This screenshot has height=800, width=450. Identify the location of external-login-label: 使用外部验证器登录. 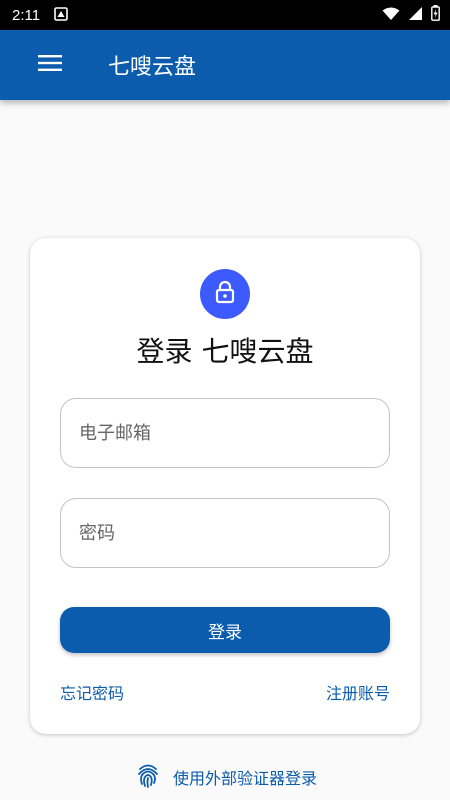
(244, 778).